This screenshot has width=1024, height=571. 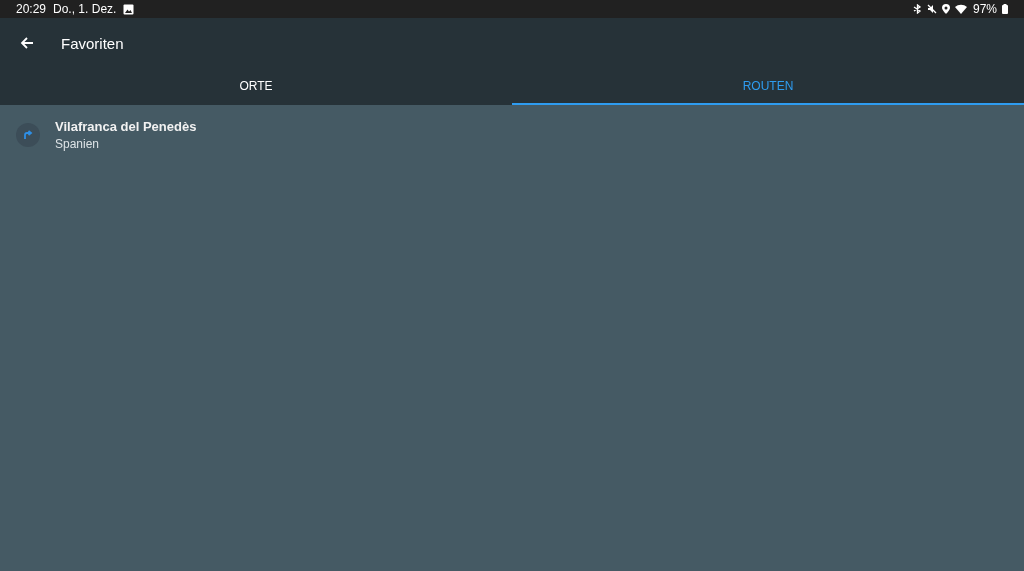 I want to click on screen-title: Favoriten, so click(x=92, y=43).